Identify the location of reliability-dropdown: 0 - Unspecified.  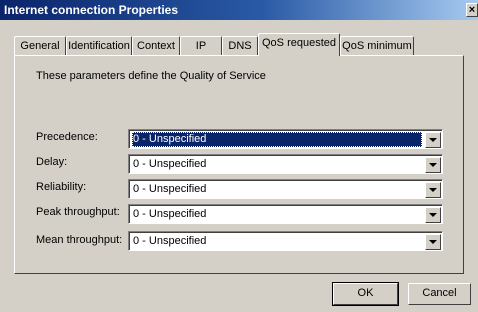
(285, 189).